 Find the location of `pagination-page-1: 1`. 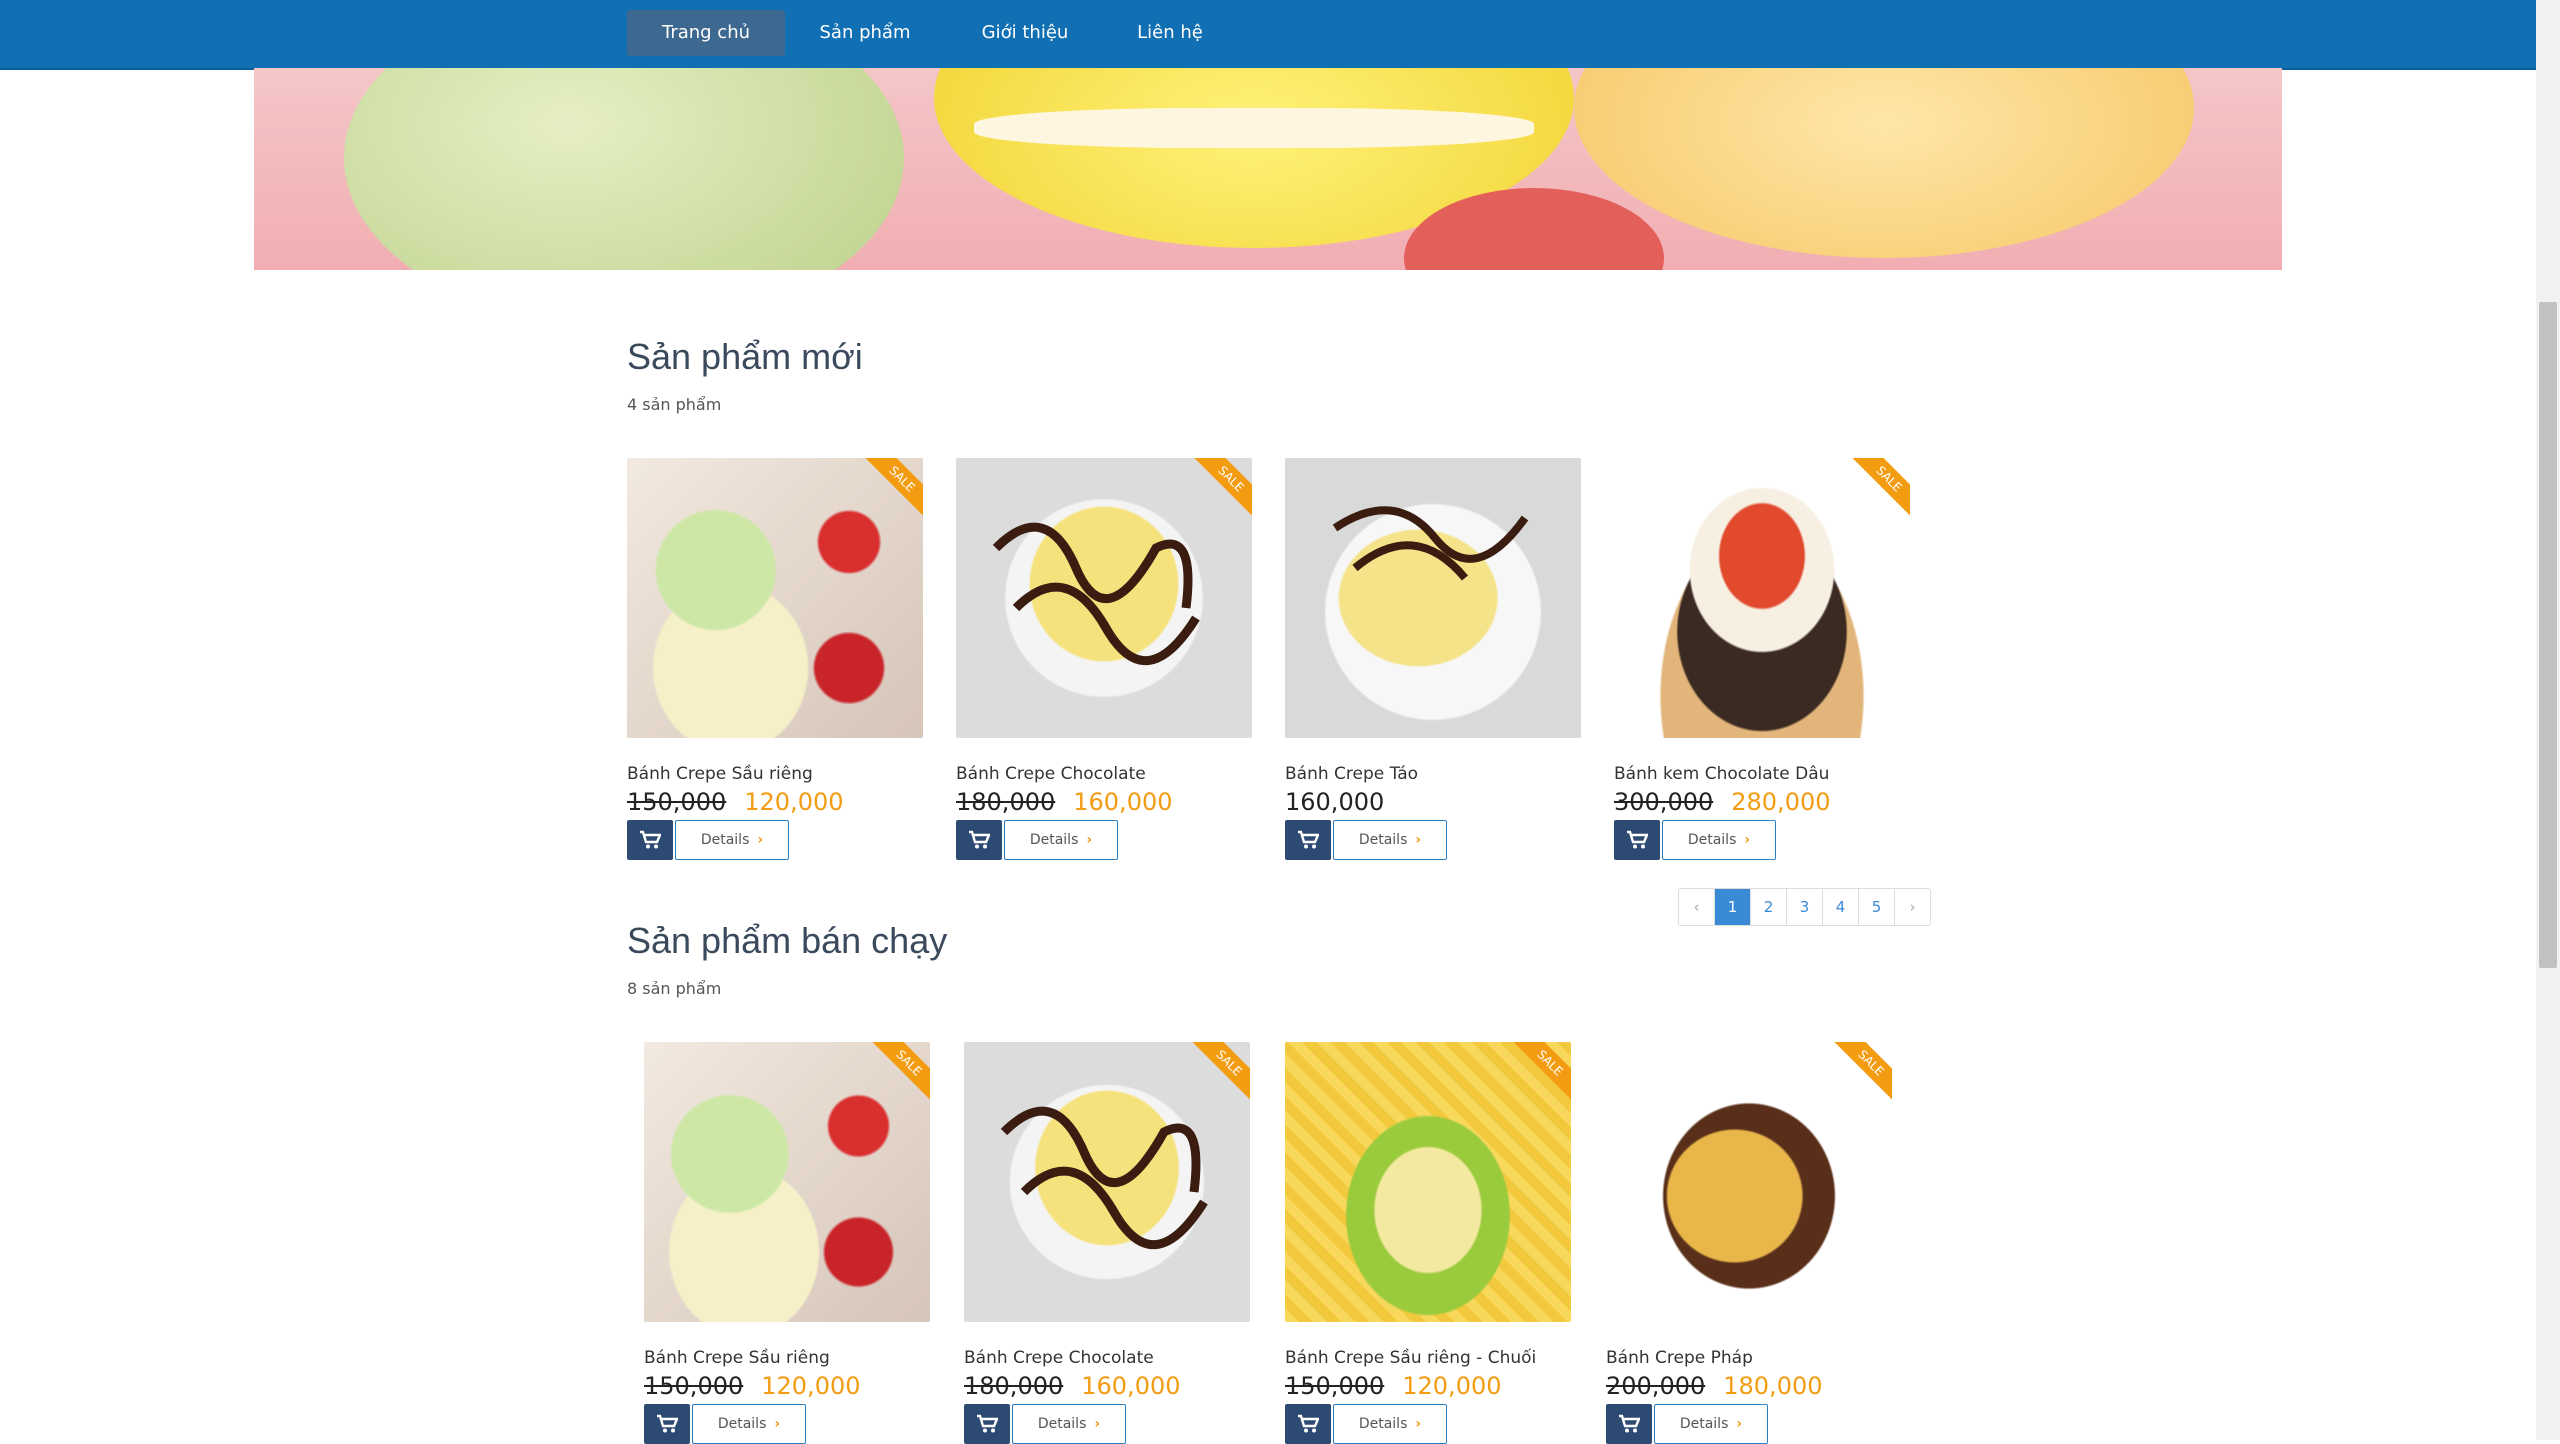

pagination-page-1: 1 is located at coordinates (1733, 907).